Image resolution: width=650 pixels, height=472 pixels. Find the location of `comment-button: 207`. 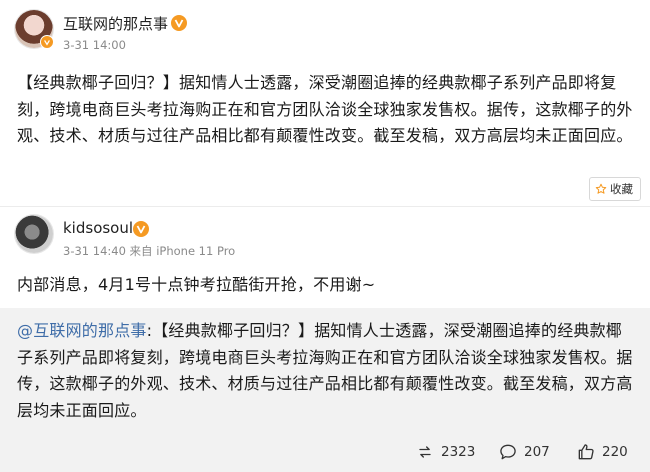

comment-button: 207 is located at coordinates (524, 452).